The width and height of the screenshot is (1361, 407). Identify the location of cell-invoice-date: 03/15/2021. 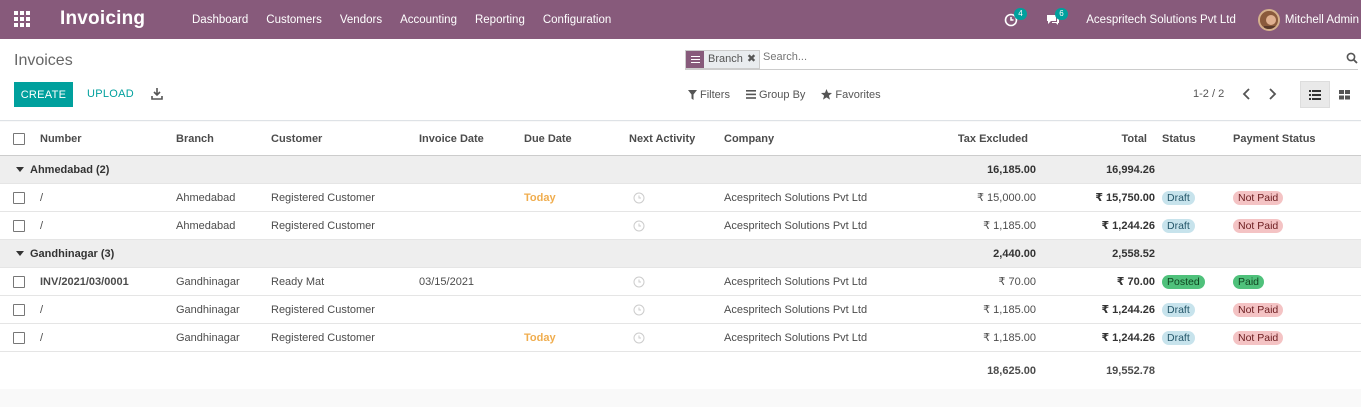
(447, 281).